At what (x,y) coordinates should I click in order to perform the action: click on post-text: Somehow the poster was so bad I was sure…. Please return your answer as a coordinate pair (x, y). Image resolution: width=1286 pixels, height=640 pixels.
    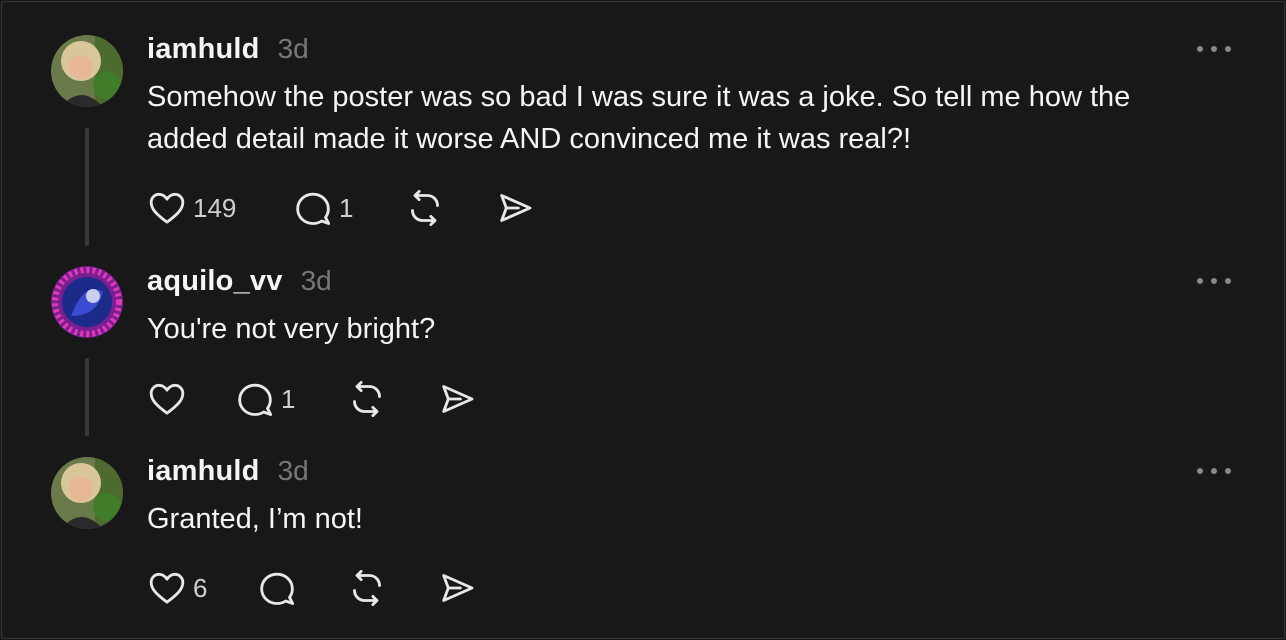
    Looking at the image, I should click on (677, 118).